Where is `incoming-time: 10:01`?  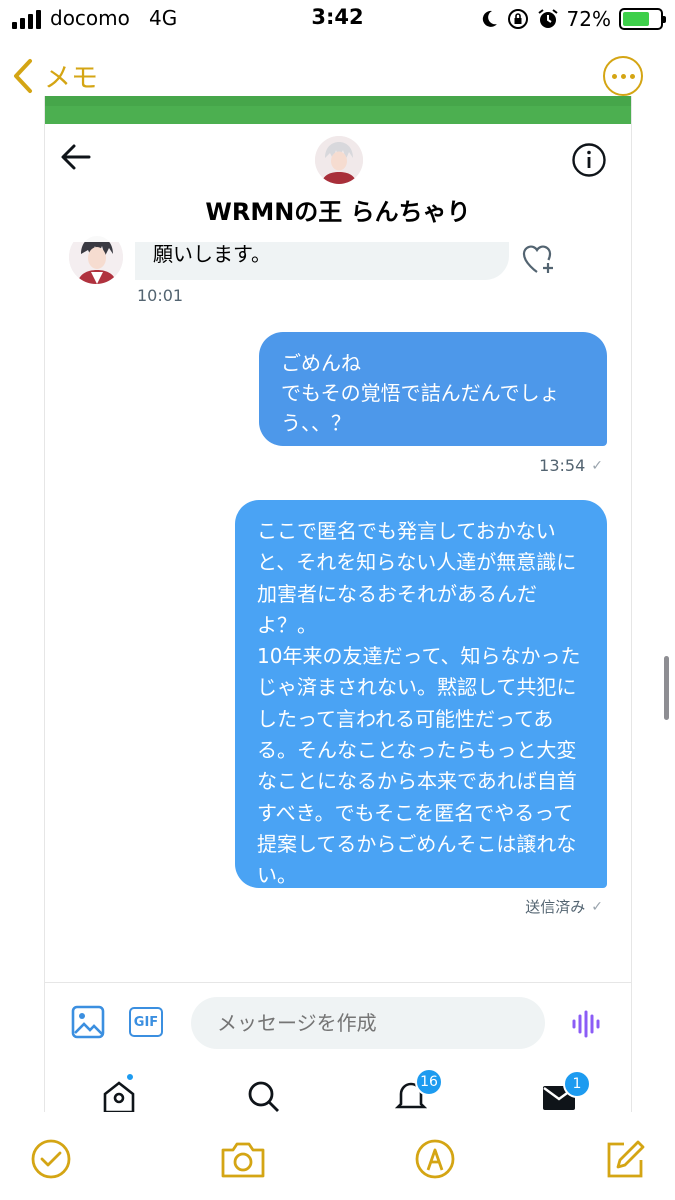 incoming-time: 10:01 is located at coordinates (160, 295).